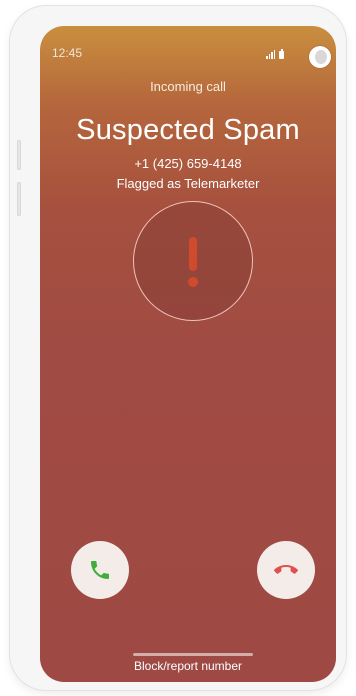  Describe the element at coordinates (188, 163) in the screenshot. I see `caller-phone-number: +1 (425) 659-4148` at that location.